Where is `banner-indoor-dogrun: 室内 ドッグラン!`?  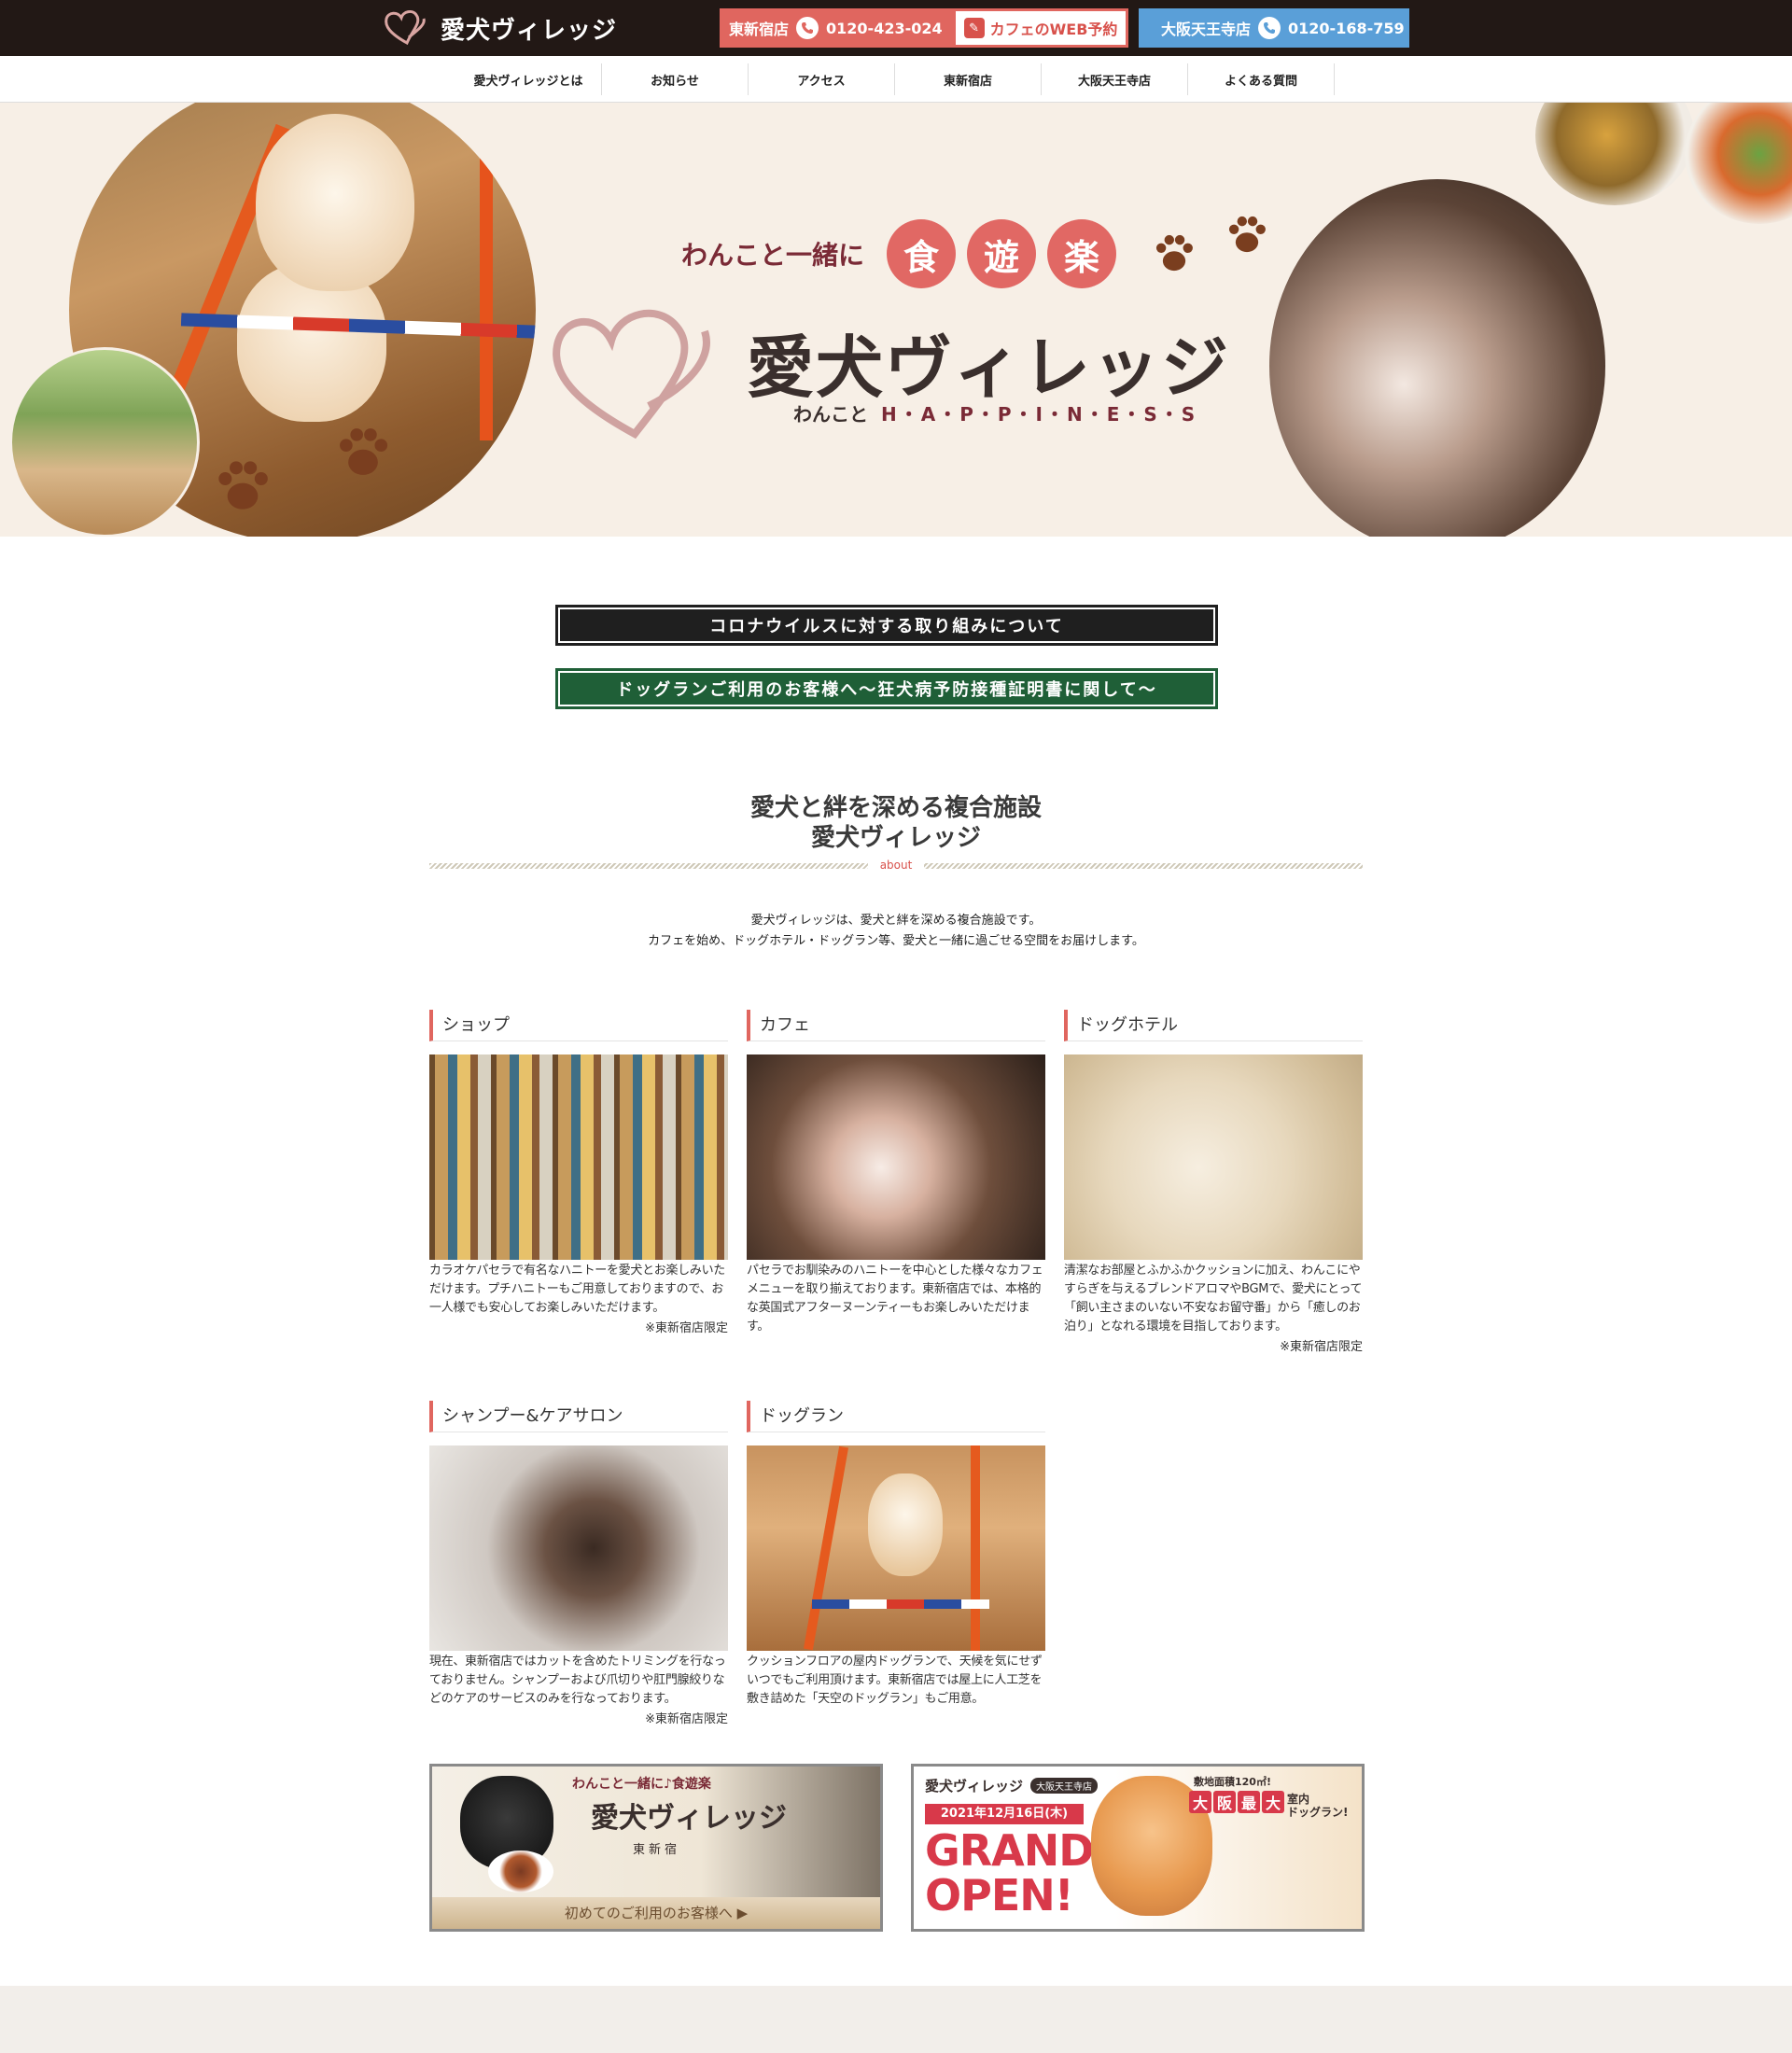 banner-indoor-dogrun: 室内 ドッグラン! is located at coordinates (1317, 1806).